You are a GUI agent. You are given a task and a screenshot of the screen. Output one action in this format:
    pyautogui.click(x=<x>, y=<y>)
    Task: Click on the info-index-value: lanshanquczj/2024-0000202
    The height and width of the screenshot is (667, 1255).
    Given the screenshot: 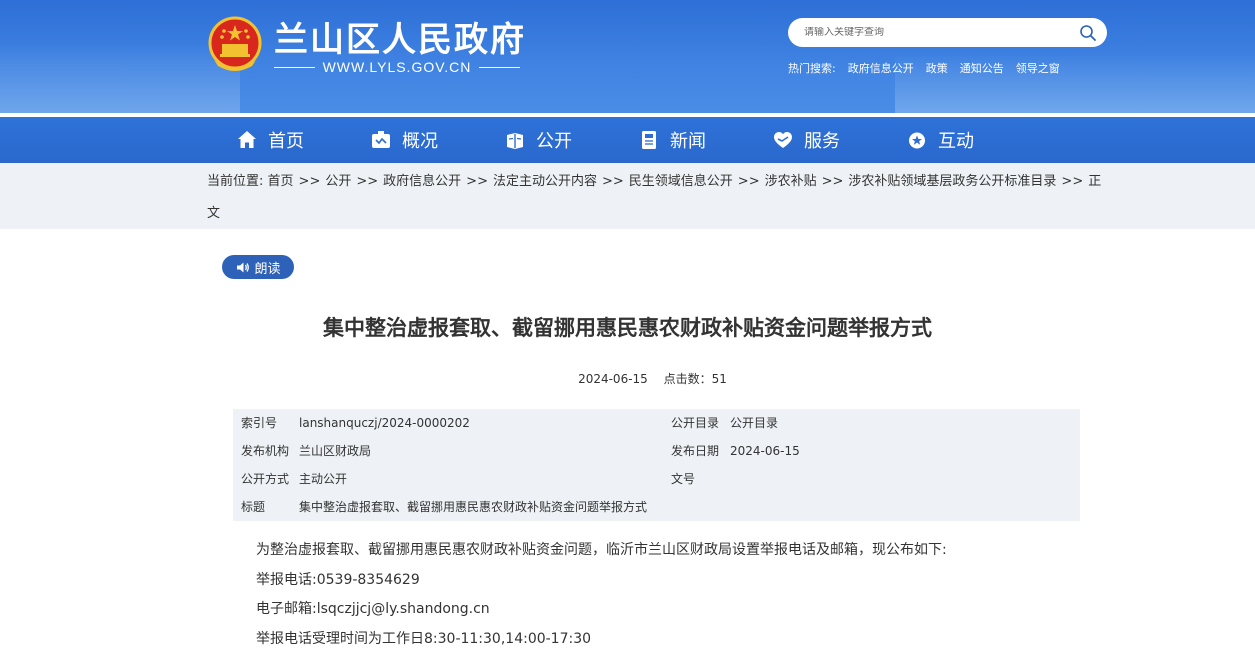 What is the action you would take?
    pyautogui.click(x=384, y=423)
    